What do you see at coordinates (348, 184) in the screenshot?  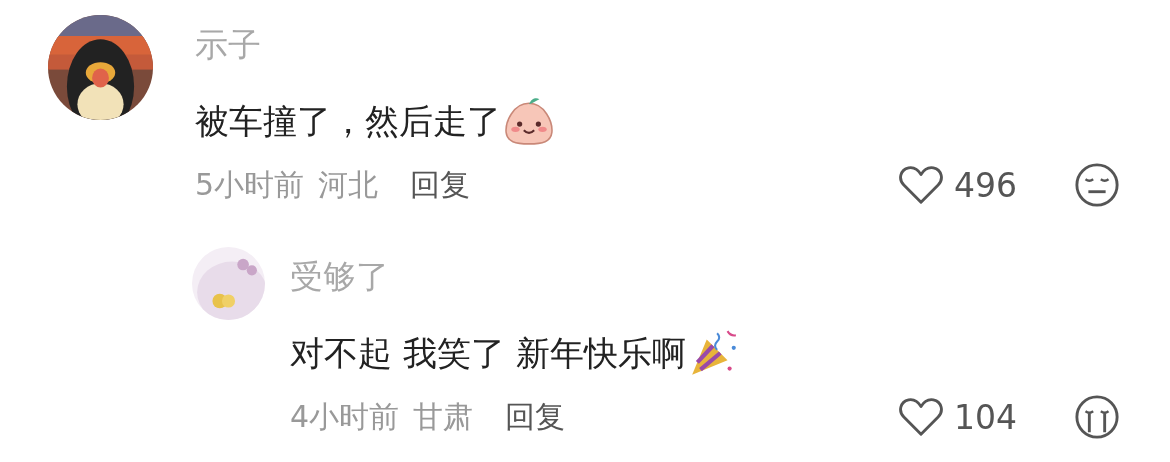 I see `location-text: 河北` at bounding box center [348, 184].